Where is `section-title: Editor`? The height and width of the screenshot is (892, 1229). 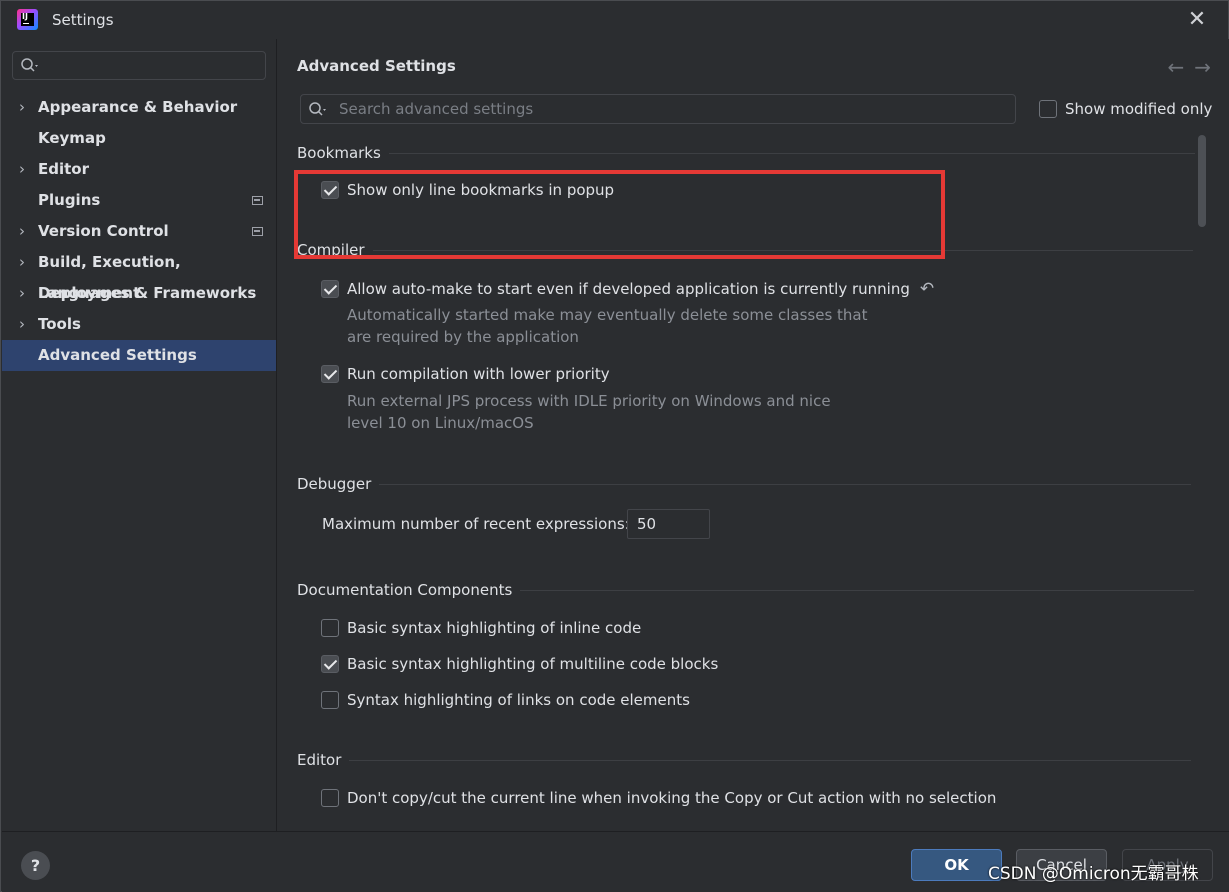 section-title: Editor is located at coordinates (319, 760).